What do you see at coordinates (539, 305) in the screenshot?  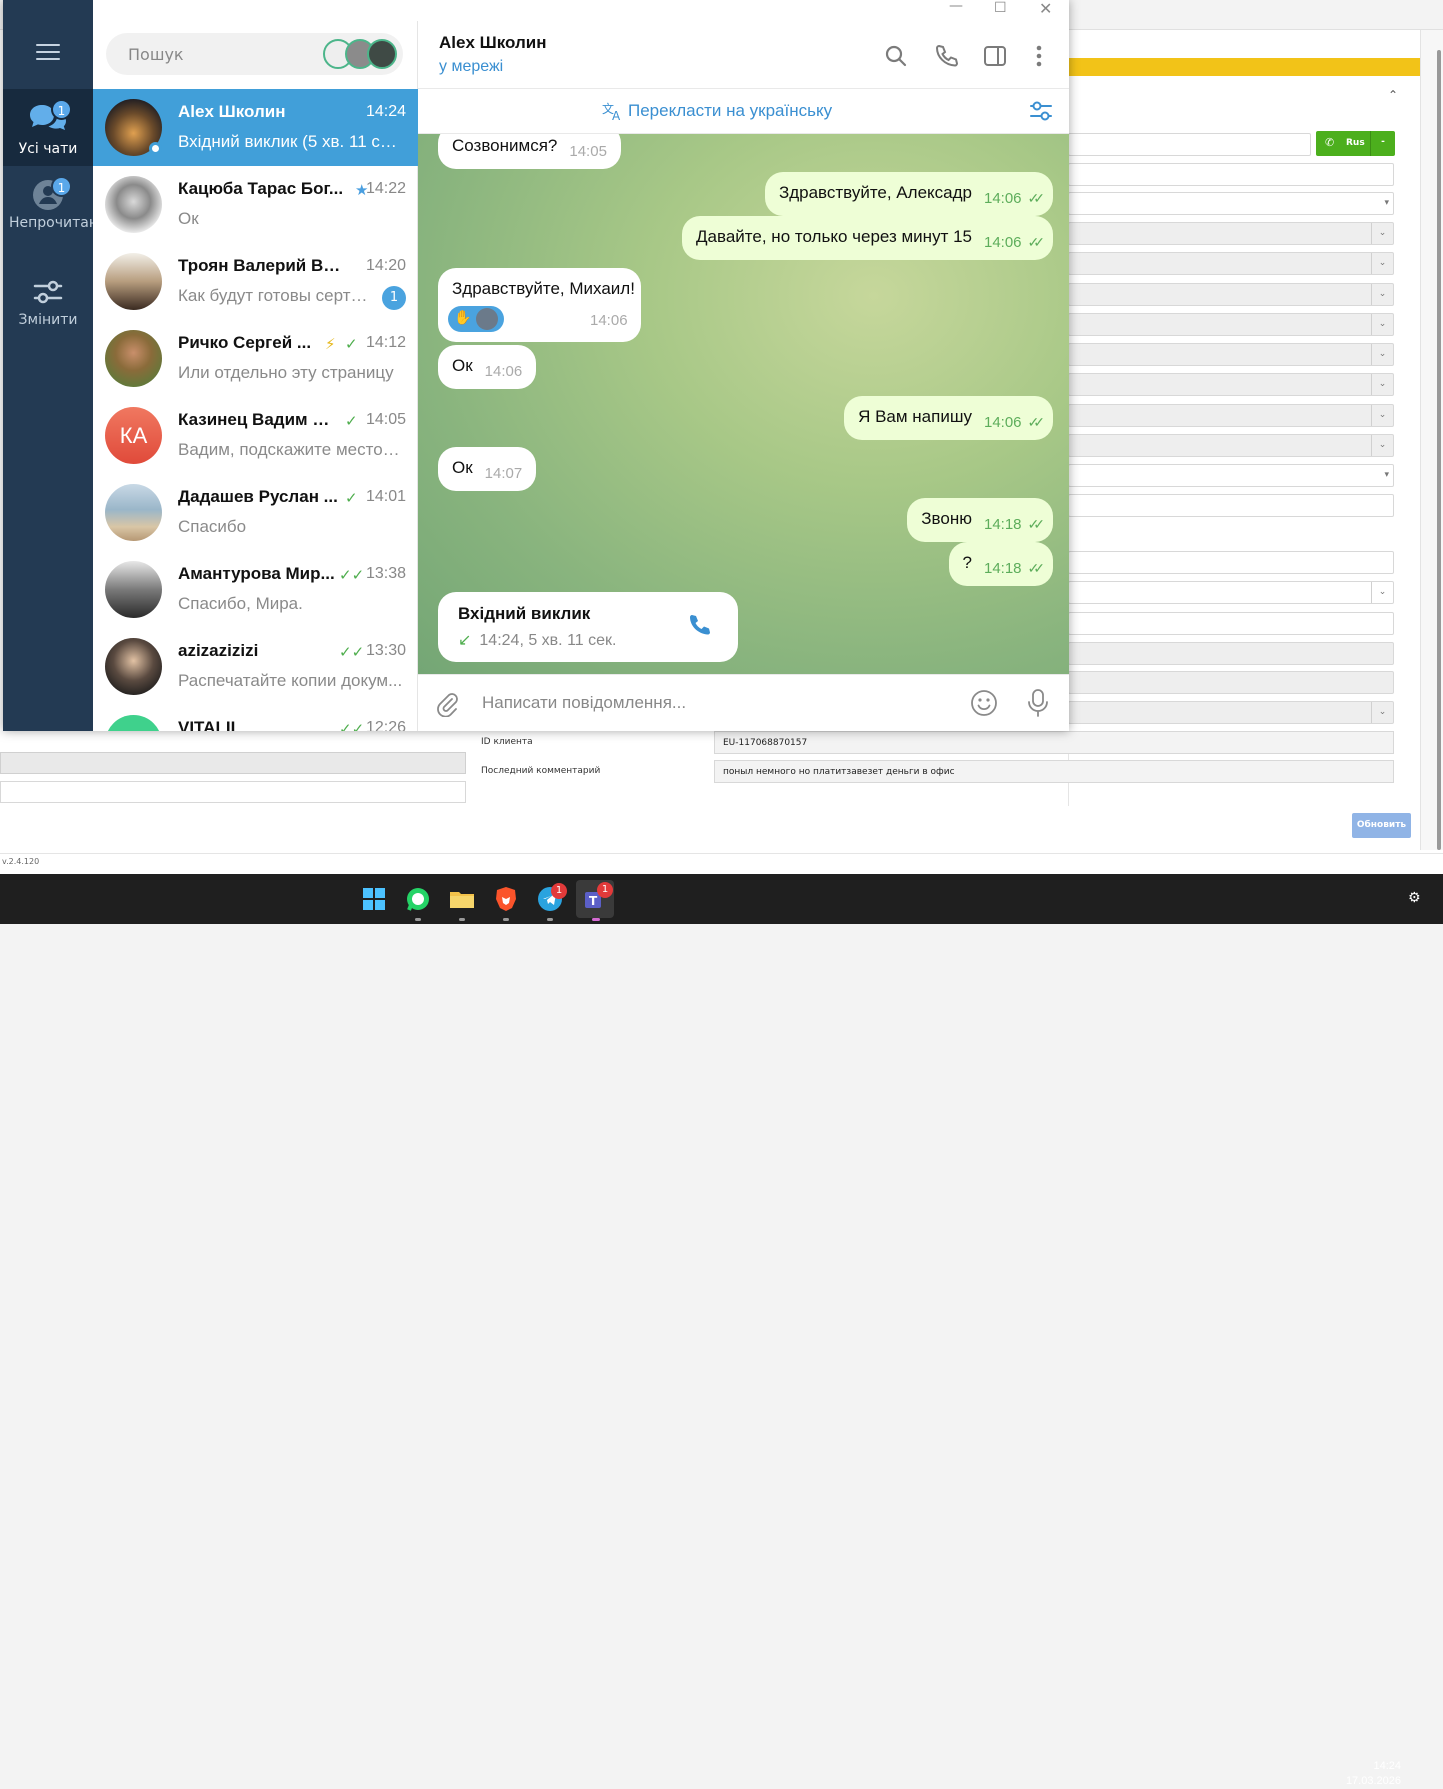 I see `message-bubble: Здравствуйте, Михаил! ✋ 14:06` at bounding box center [539, 305].